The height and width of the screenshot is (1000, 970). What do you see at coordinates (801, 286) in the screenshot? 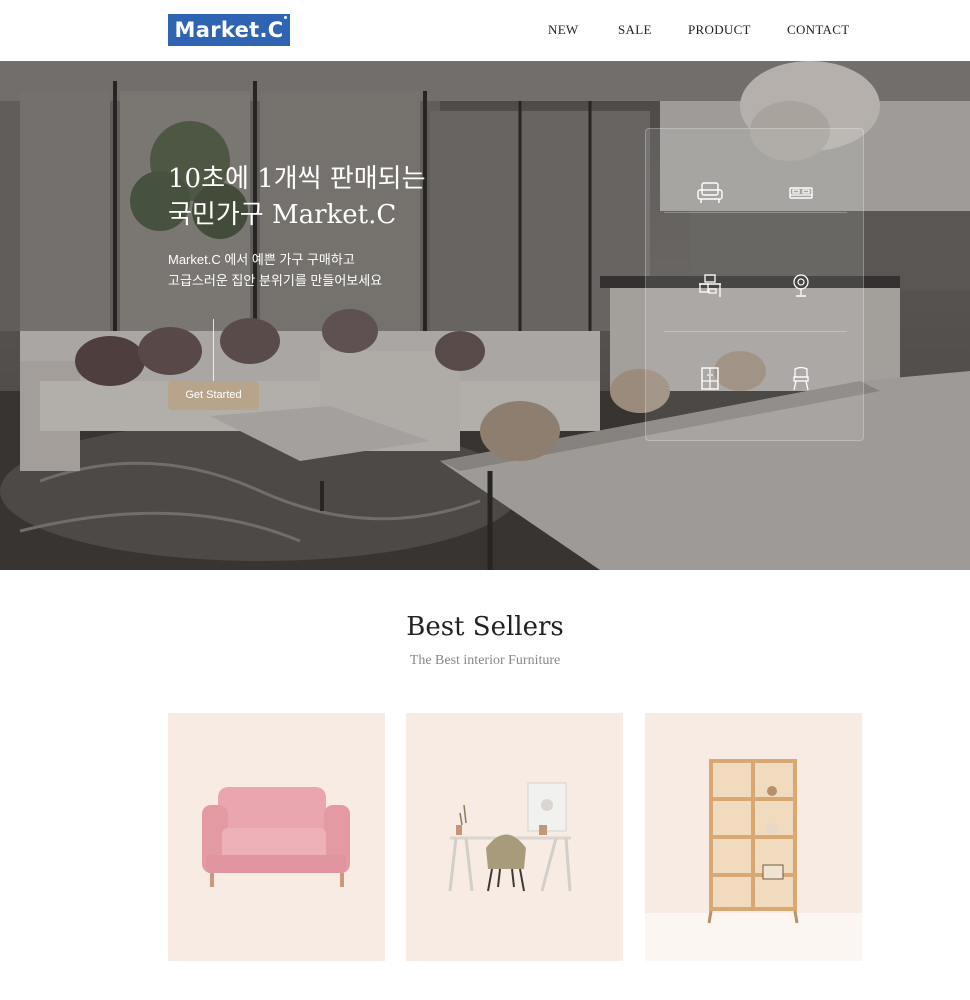
I see `lamp-icon` at bounding box center [801, 286].